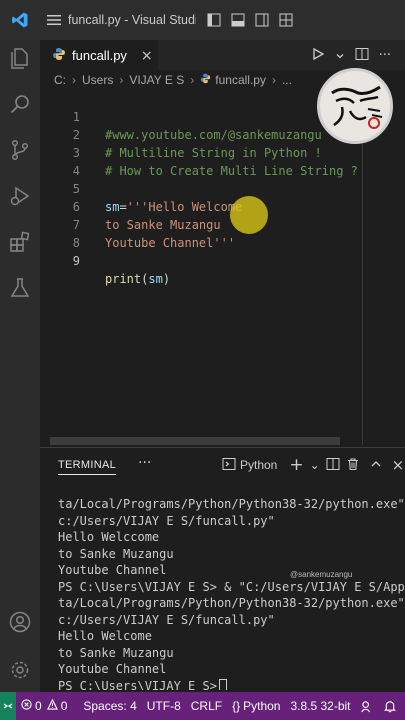  Describe the element at coordinates (20, 150) in the screenshot. I see `source-control-icon` at that location.